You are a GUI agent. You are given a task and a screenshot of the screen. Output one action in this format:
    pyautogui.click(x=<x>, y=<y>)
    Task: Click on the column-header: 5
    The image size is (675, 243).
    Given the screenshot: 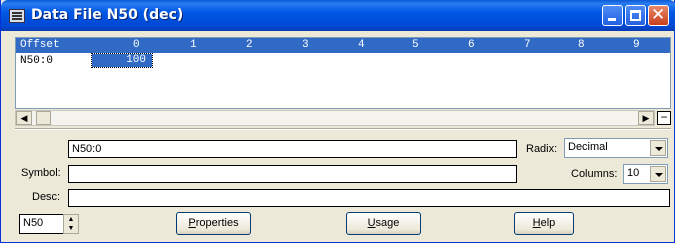 What is the action you would take?
    pyautogui.click(x=415, y=45)
    